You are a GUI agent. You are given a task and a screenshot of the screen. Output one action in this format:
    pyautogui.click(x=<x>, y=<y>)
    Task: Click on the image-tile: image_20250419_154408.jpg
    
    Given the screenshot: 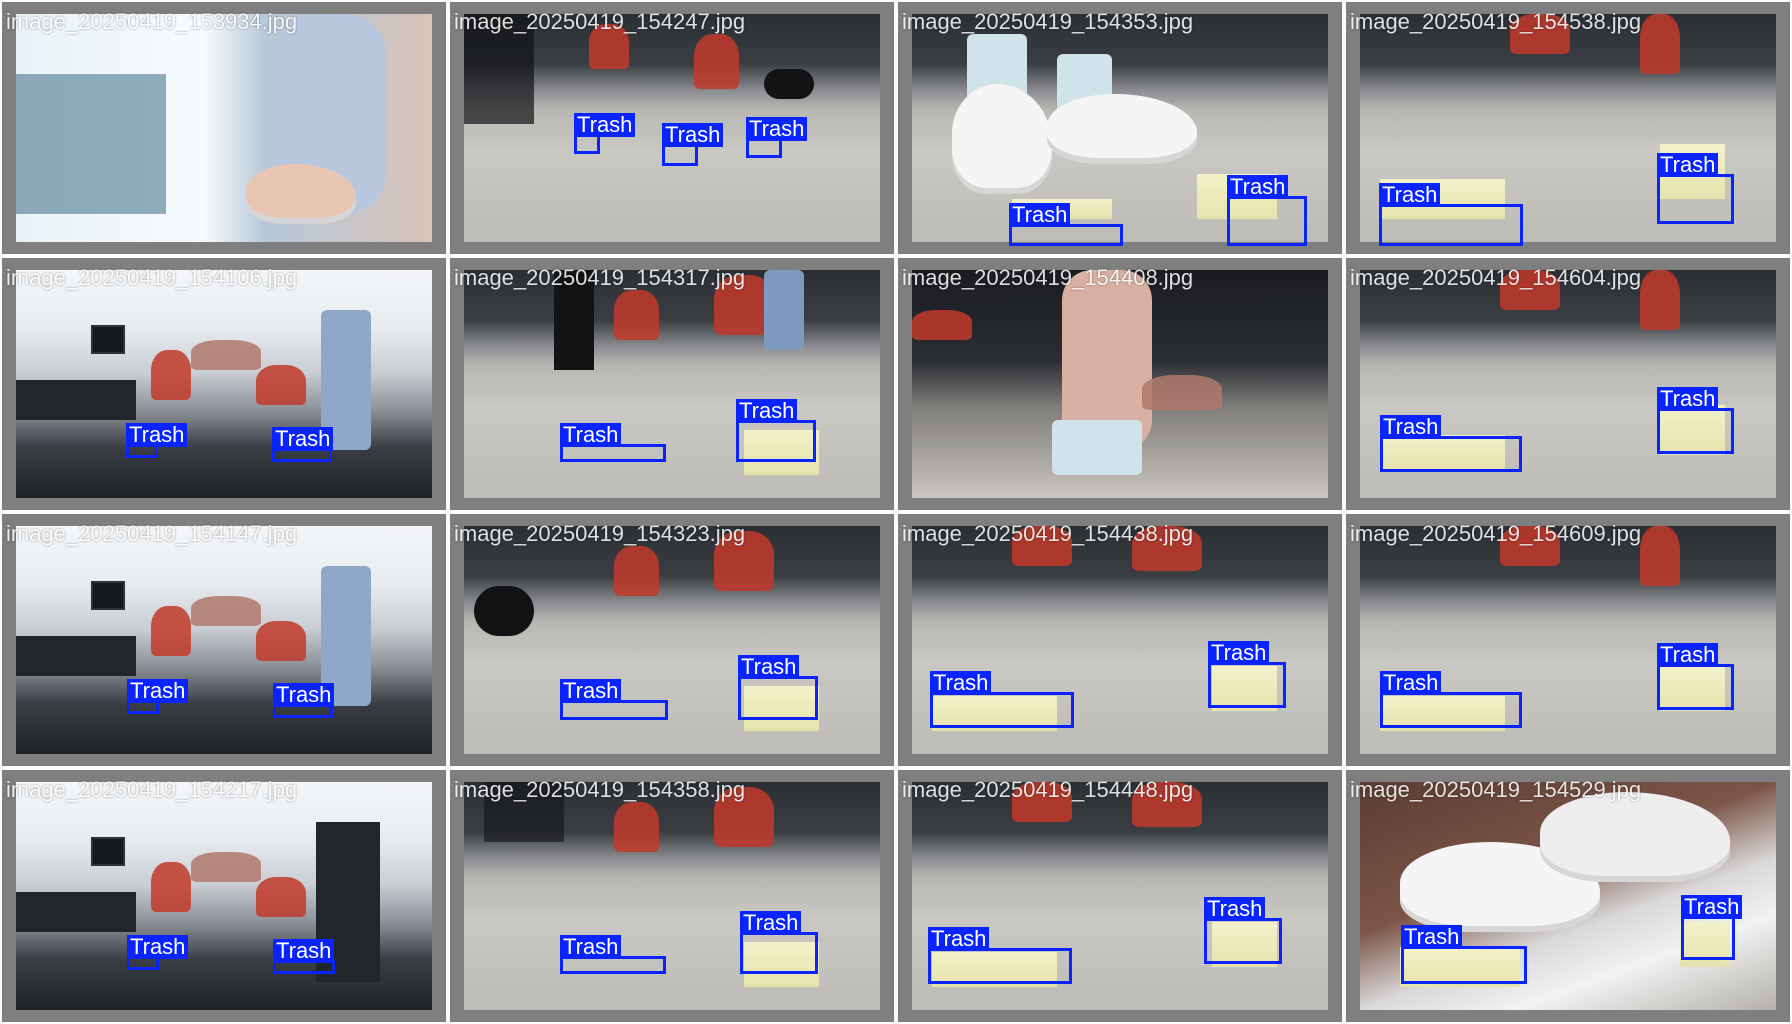 What is the action you would take?
    pyautogui.click(x=1120, y=384)
    